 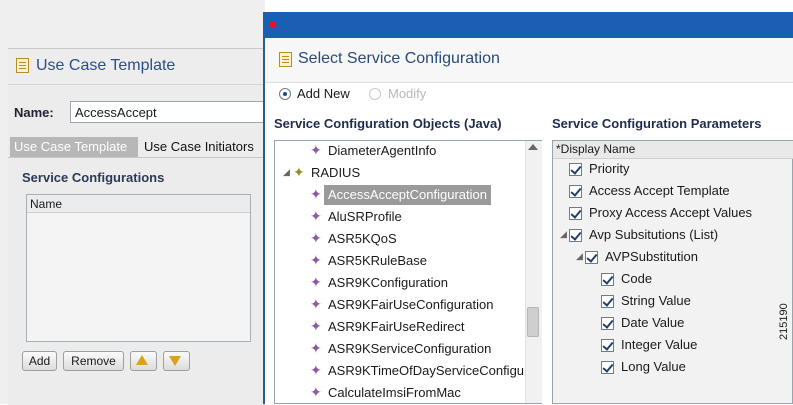 I want to click on param-label: Avp Subsitutions (List), so click(x=654, y=234).